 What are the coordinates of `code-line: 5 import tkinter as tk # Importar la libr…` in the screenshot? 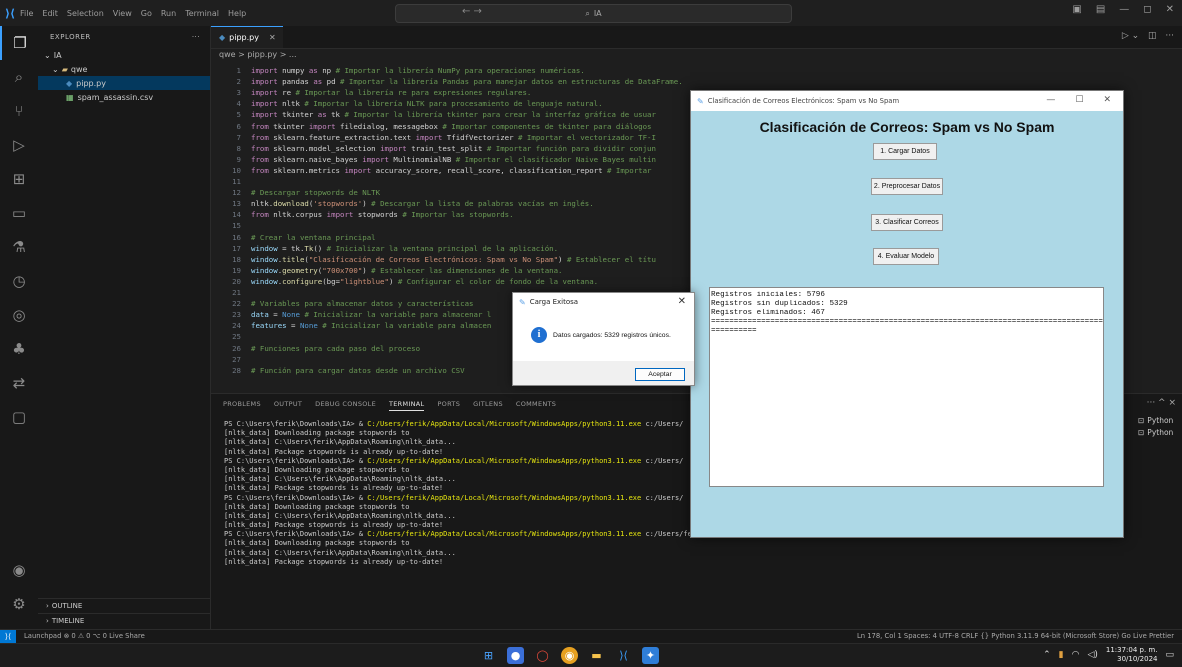 It's located at (433, 115).